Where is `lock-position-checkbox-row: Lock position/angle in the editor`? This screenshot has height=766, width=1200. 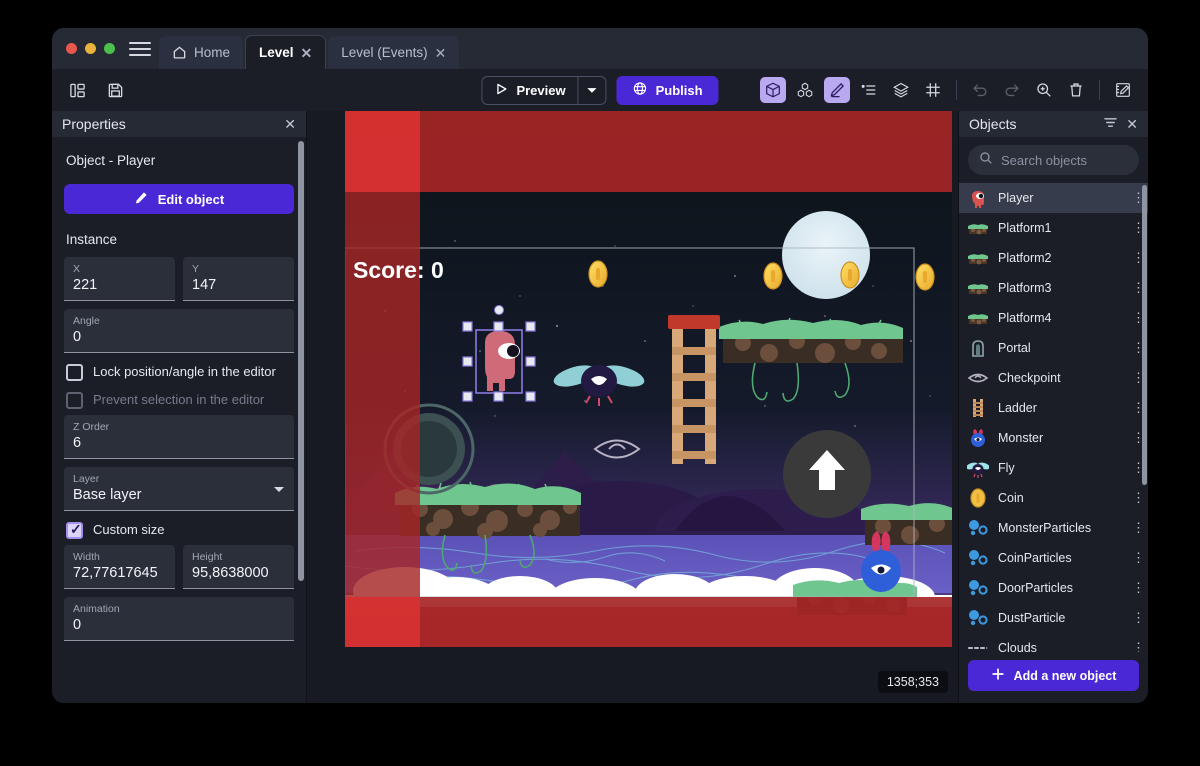
lock-position-checkbox-row: Lock position/angle in the editor is located at coordinates (180, 372).